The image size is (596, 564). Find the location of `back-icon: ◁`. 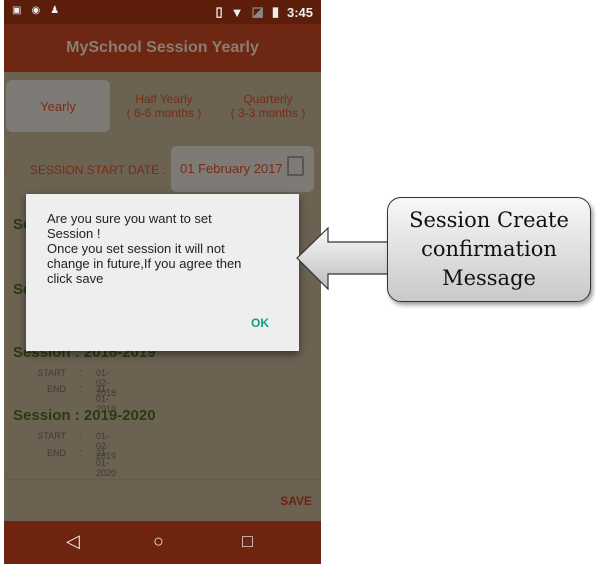

back-icon: ◁ is located at coordinates (73, 541).